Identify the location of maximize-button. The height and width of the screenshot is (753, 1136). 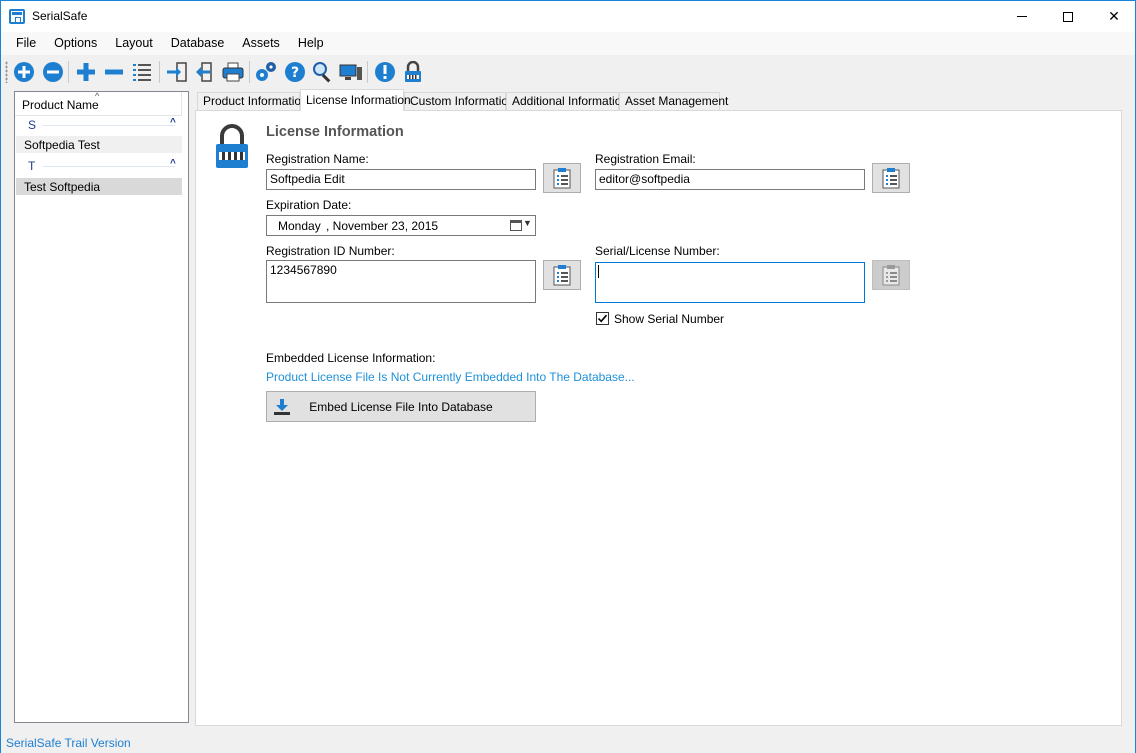
(1068, 16).